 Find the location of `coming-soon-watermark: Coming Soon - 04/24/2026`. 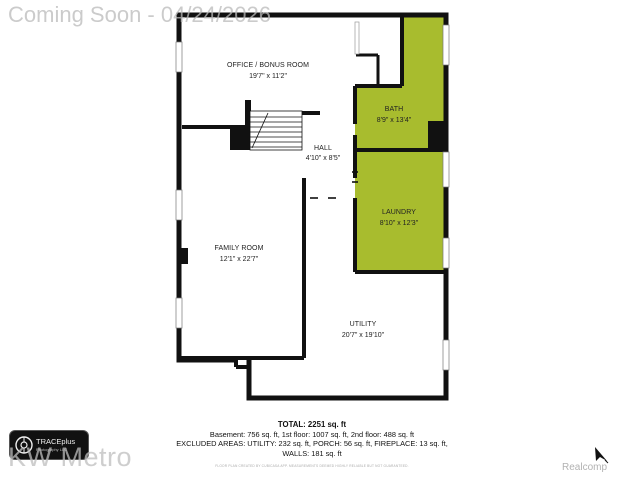

coming-soon-watermark: Coming Soon - 04/24/2026 is located at coordinates (139, 14).